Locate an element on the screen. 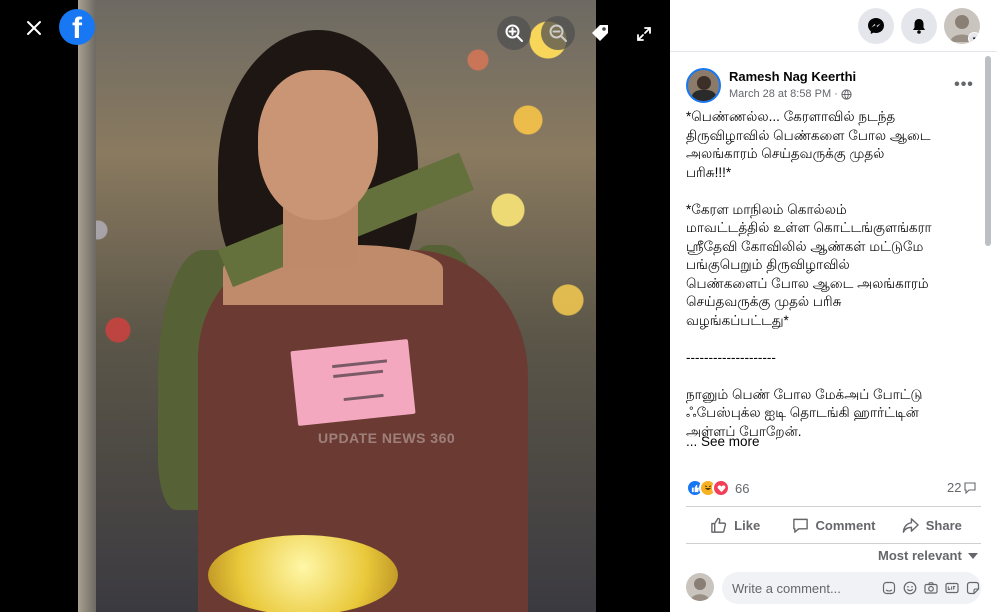  emoji-button is located at coordinates (909, 587).